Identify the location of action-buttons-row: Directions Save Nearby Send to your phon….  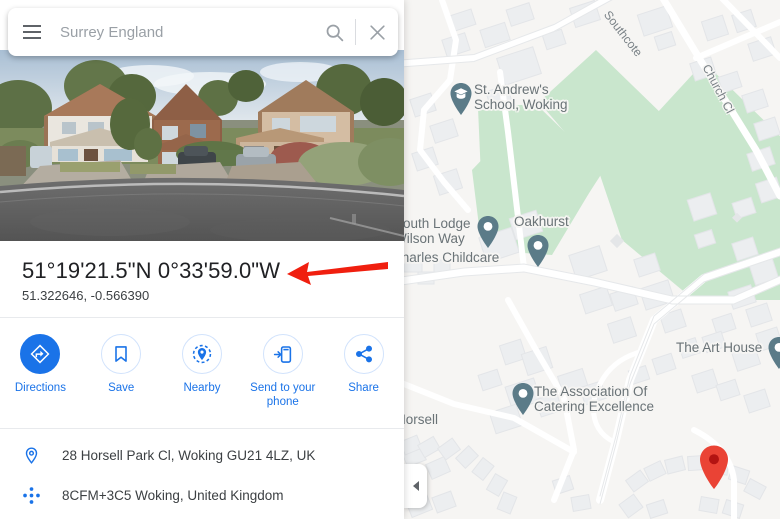
(202, 373).